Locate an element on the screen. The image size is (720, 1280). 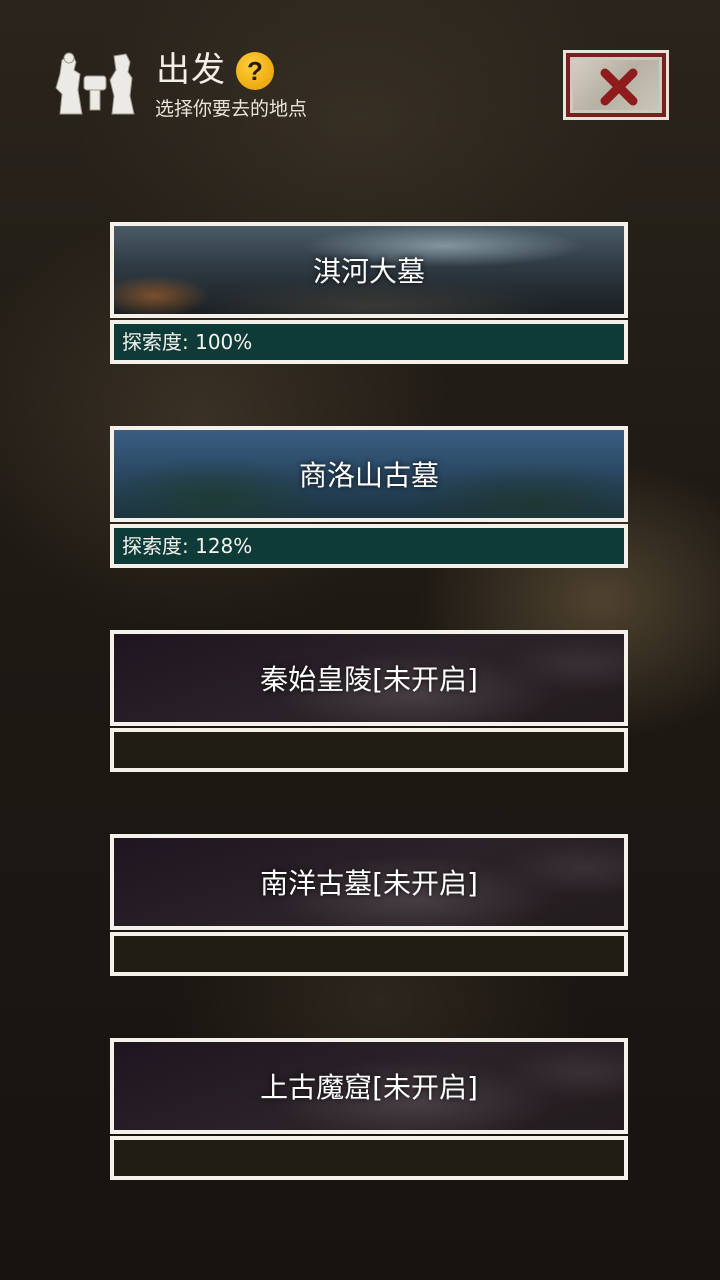
close-button is located at coordinates (616, 85).